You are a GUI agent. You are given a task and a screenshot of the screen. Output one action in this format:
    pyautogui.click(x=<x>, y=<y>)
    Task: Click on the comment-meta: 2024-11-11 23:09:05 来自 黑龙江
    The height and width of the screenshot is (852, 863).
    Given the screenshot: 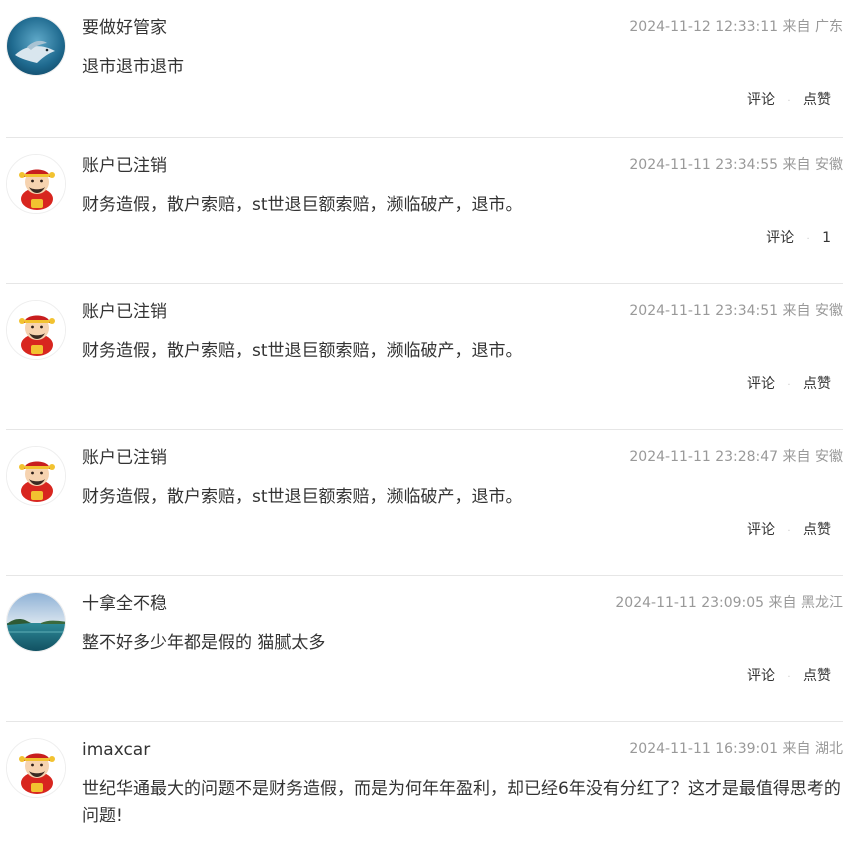 What is the action you would take?
    pyautogui.click(x=729, y=603)
    